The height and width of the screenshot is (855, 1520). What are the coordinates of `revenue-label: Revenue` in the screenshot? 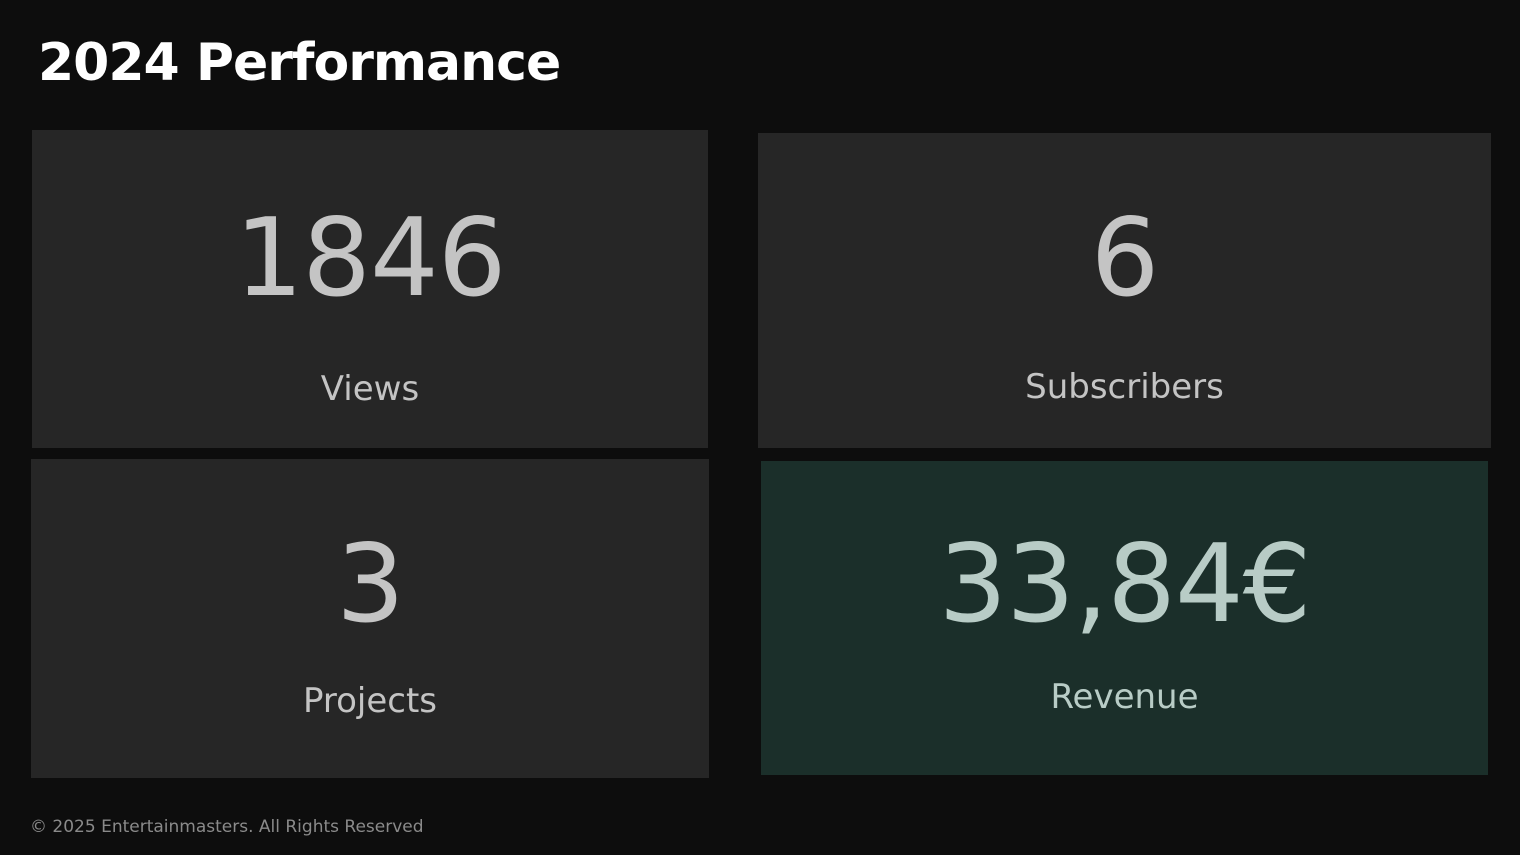 It's located at (1124, 697).